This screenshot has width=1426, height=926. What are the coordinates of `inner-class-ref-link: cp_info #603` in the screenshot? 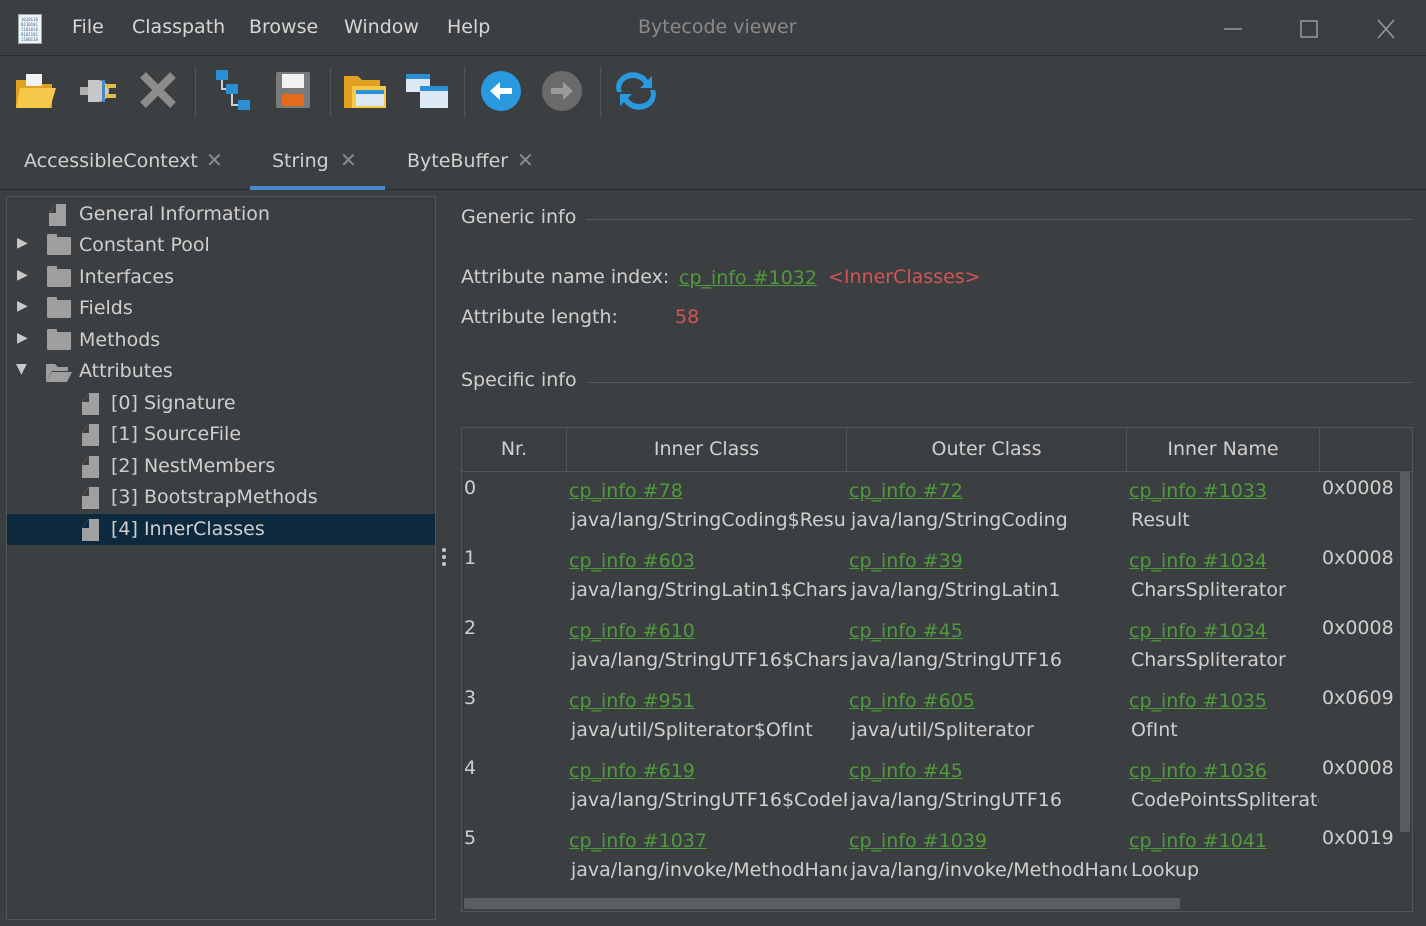 It's located at (708, 561).